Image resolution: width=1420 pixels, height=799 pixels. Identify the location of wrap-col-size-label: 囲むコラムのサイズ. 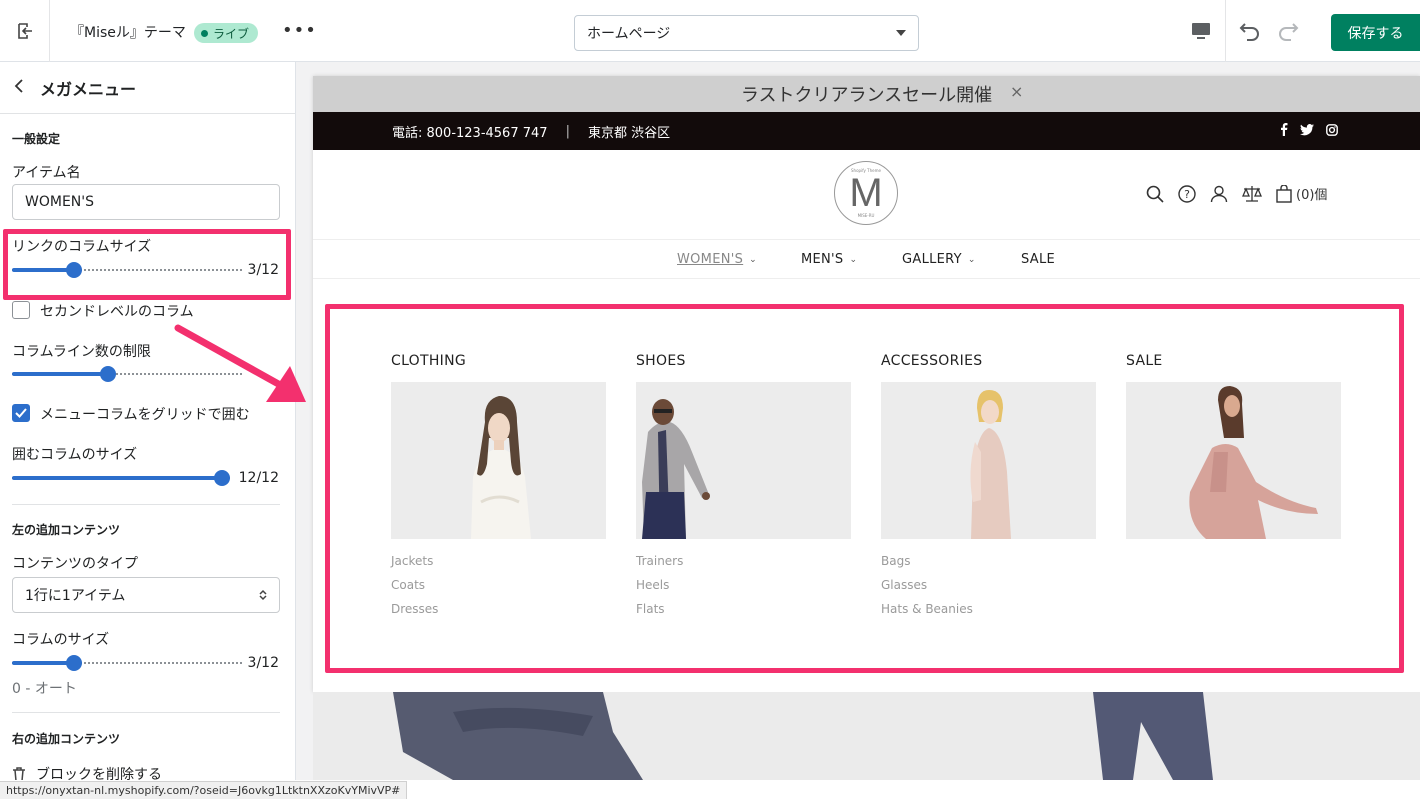
(75, 455).